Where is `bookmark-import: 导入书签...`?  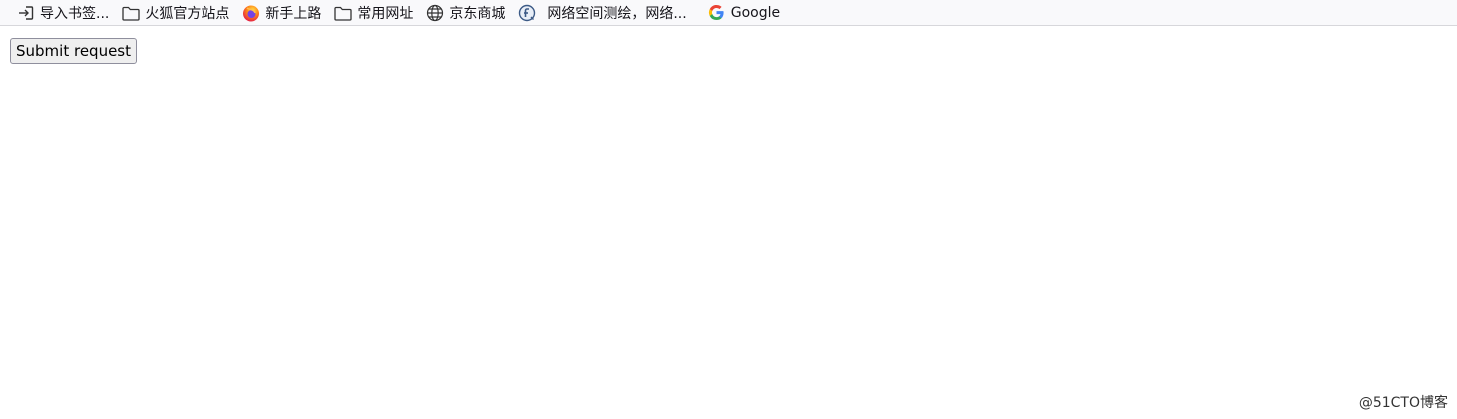
bookmark-import: 导入书签... is located at coordinates (64, 13).